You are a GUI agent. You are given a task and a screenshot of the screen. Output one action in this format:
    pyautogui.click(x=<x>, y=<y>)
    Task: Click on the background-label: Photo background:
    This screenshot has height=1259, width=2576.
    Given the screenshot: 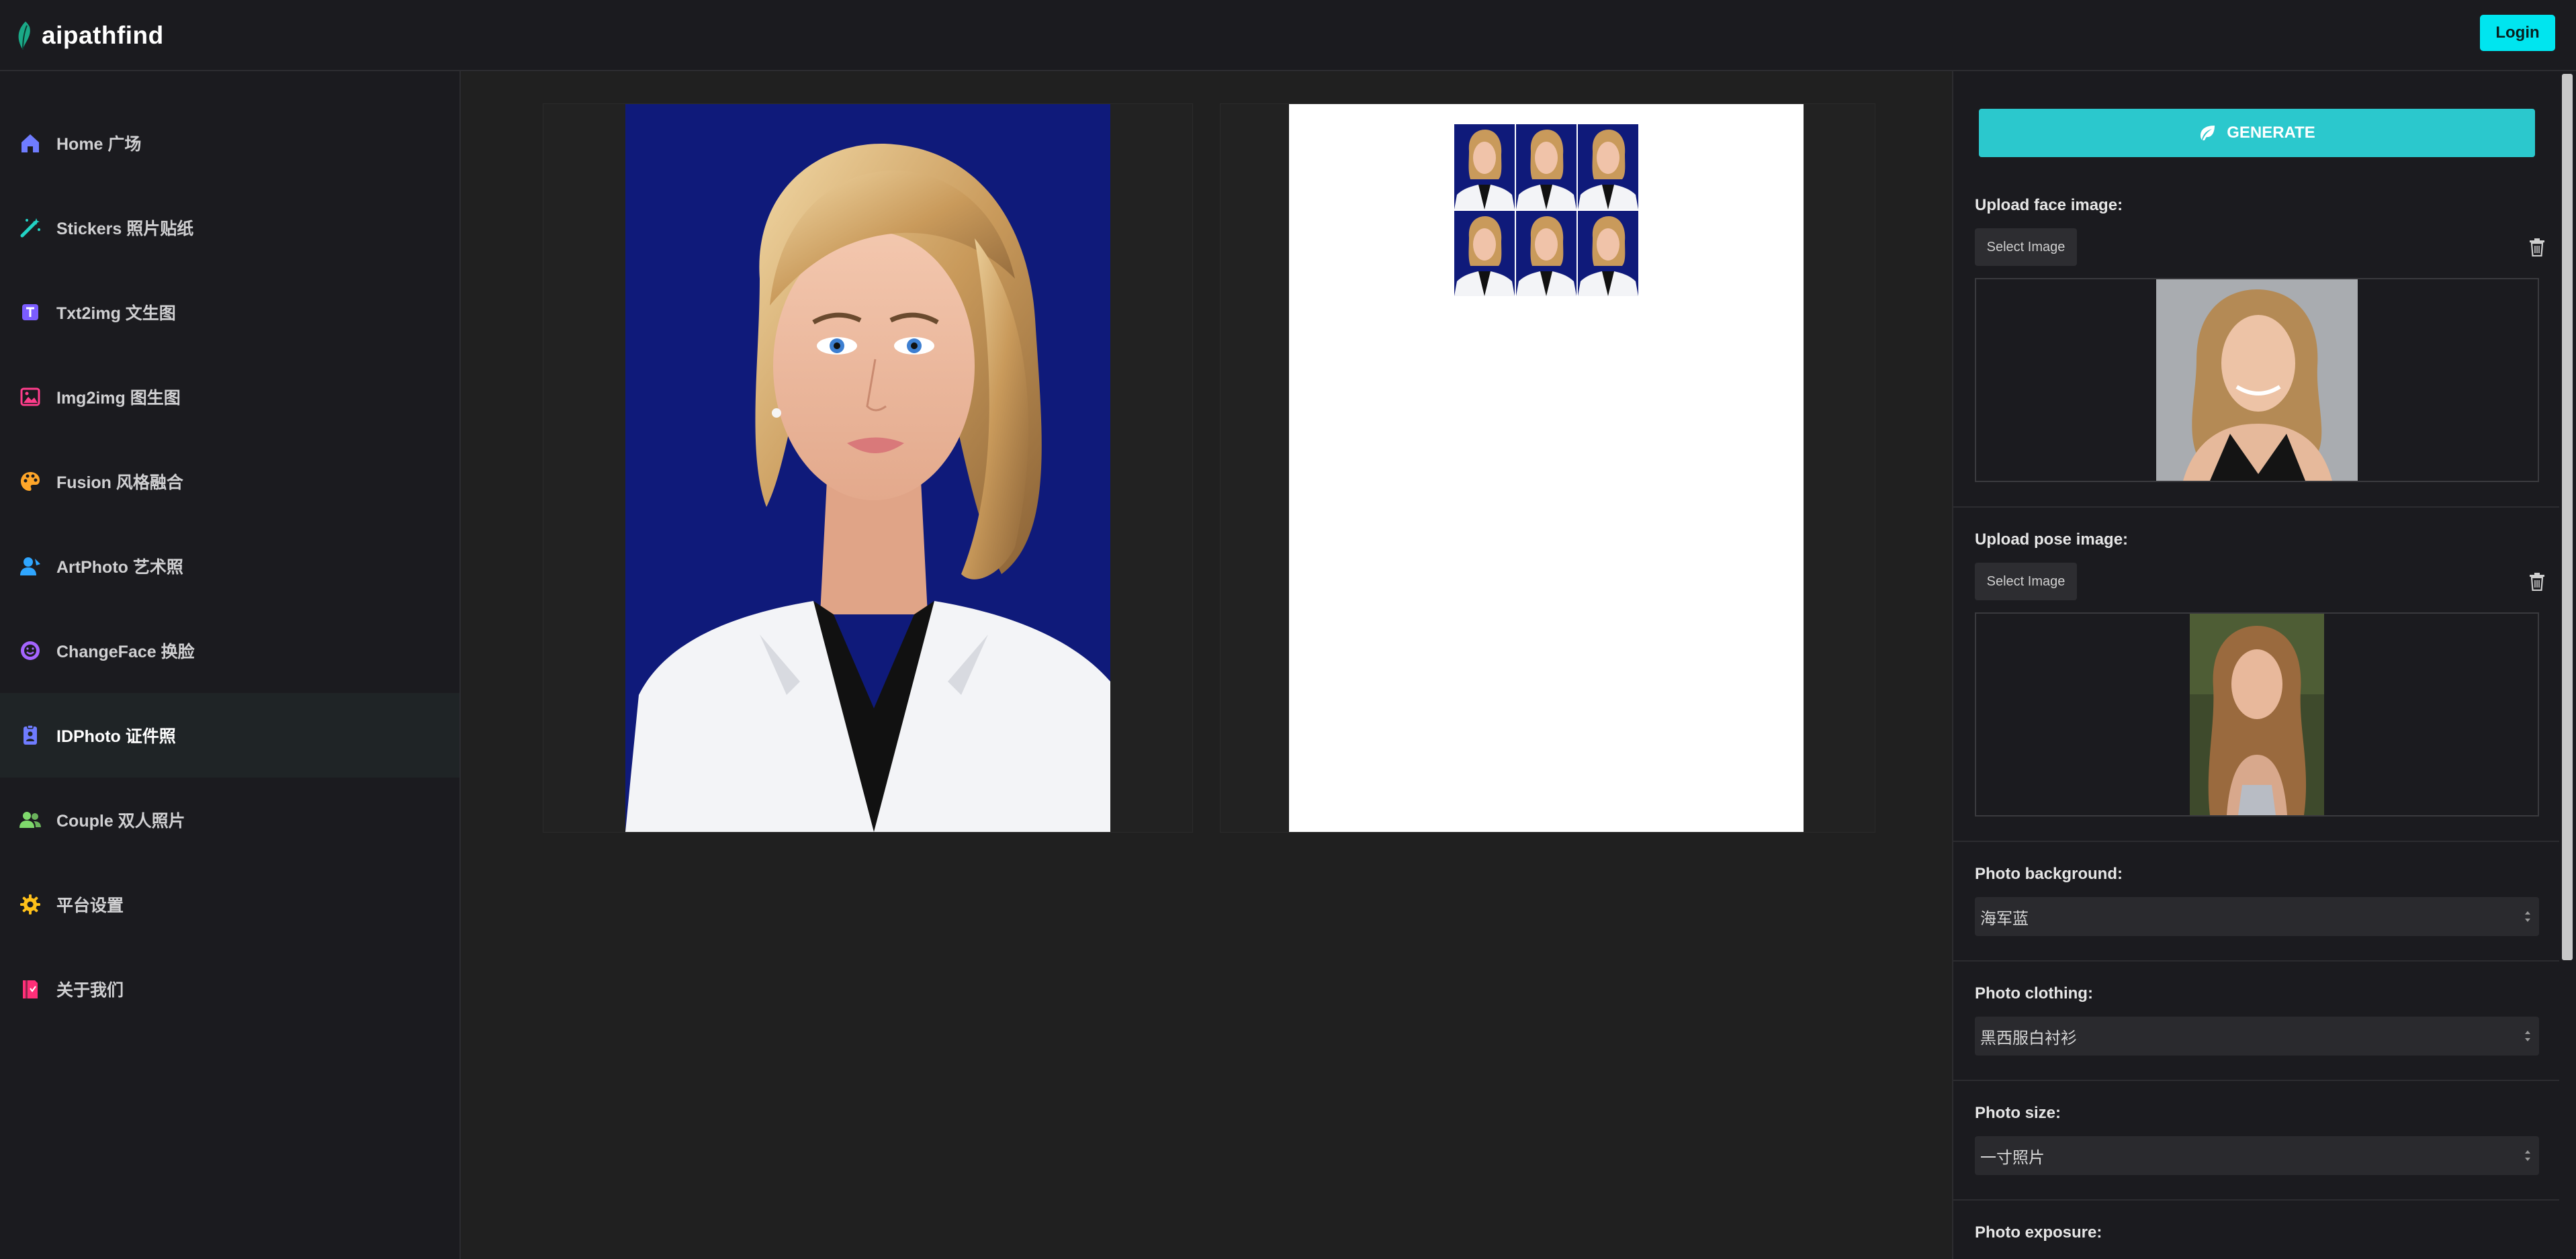 What is the action you would take?
    pyautogui.click(x=2049, y=874)
    